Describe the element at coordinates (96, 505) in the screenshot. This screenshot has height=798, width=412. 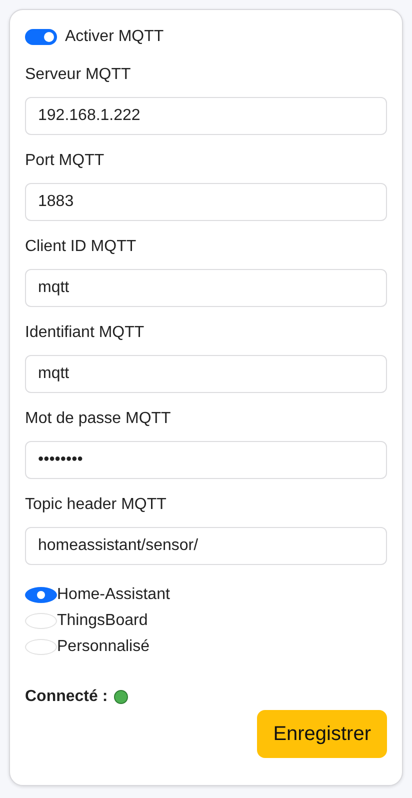
I see `field-label: Topic header MQTT` at that location.